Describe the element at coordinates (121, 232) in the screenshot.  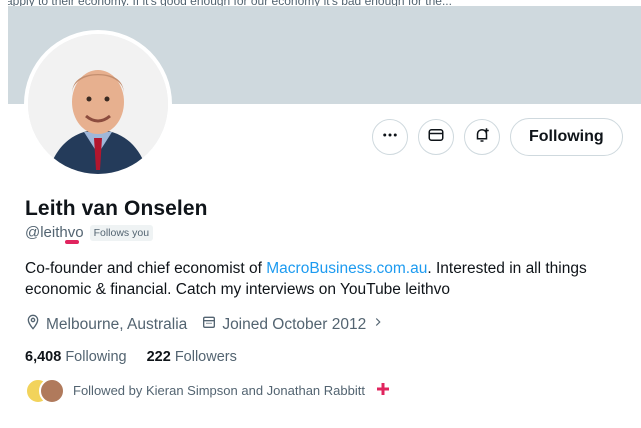
I see `follows-you-badge: Follows you` at that location.